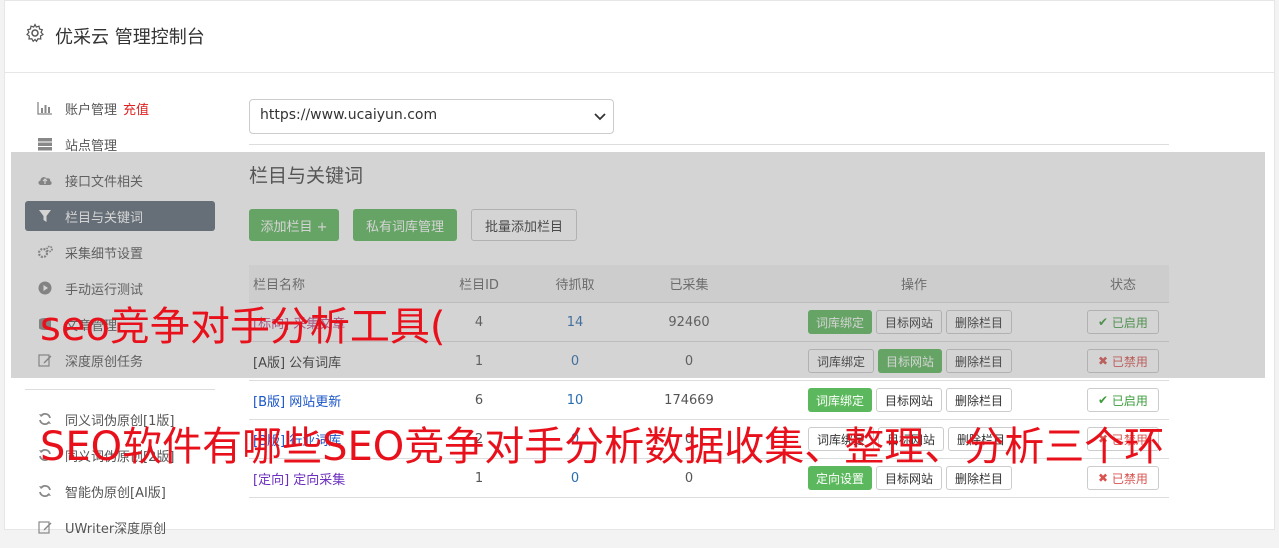  I want to click on status-toggle: ✔ 已启用, so click(1123, 400).